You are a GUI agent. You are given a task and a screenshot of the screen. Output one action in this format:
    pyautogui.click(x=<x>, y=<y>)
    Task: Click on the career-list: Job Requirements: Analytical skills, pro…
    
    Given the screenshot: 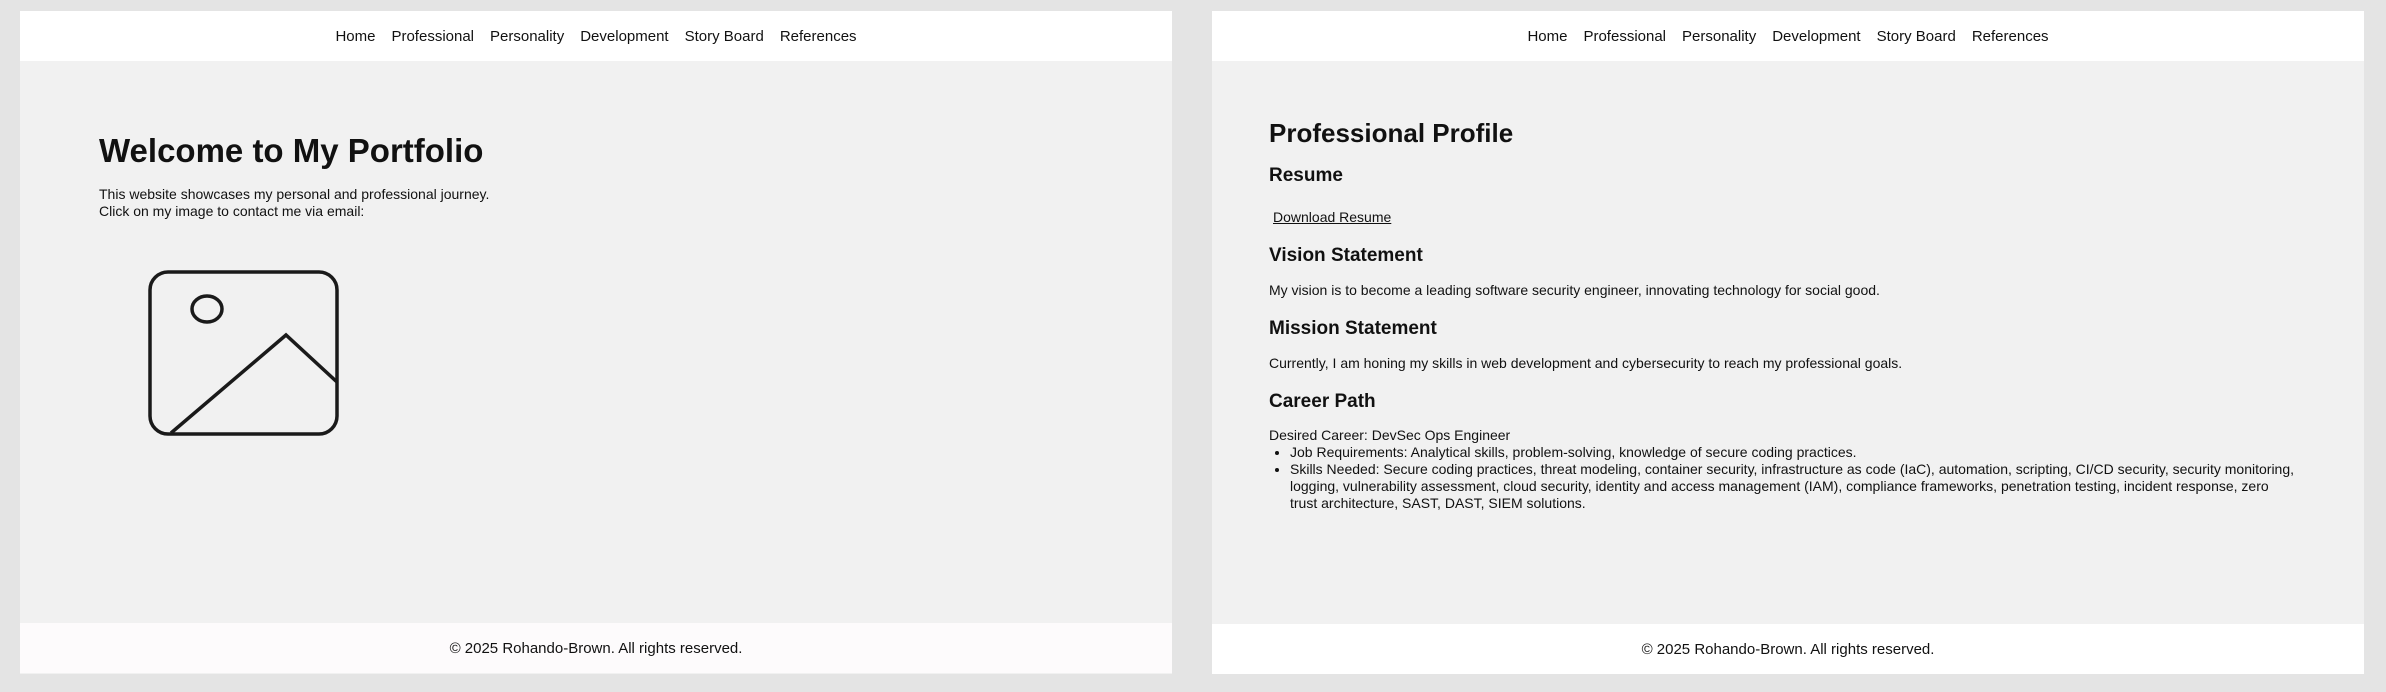 What is the action you would take?
    pyautogui.click(x=1784, y=478)
    